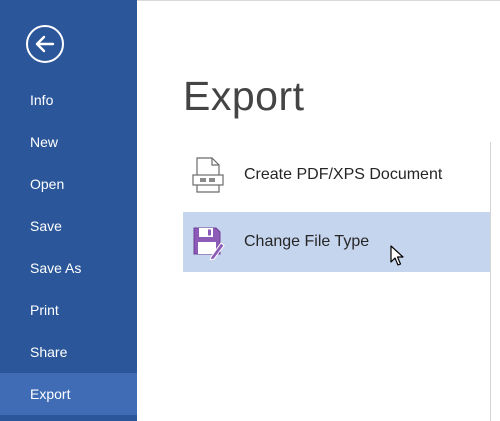  I want to click on sidebar-item-open: Open, so click(68, 184).